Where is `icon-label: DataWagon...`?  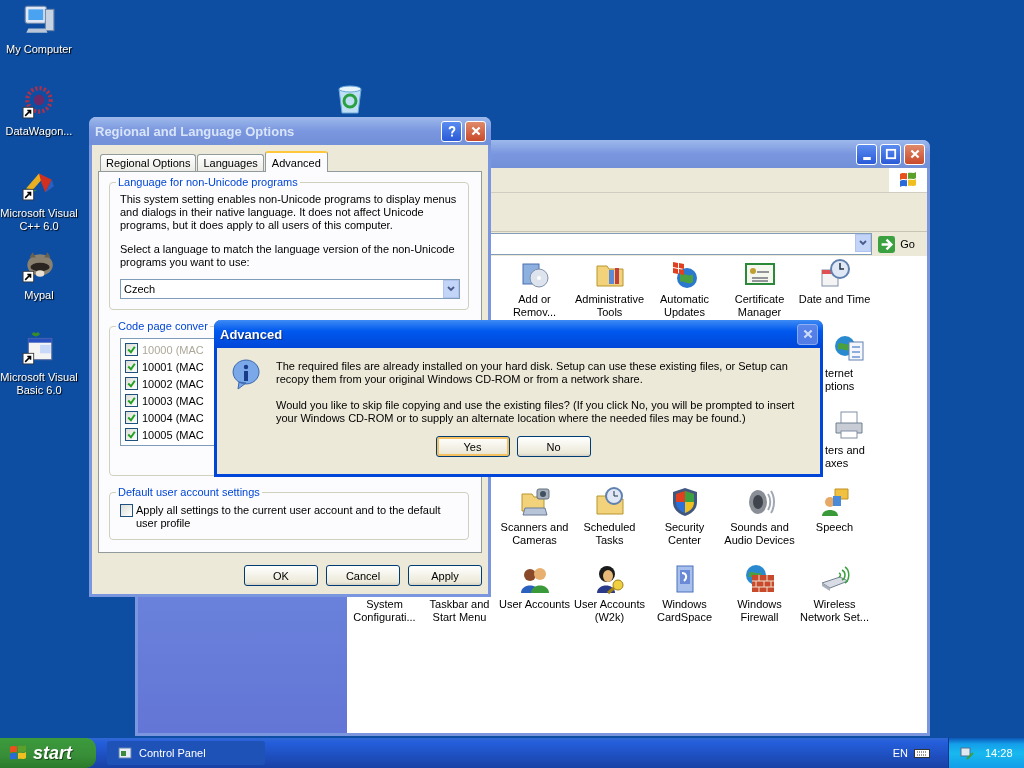
icon-label: DataWagon... is located at coordinates (39, 131).